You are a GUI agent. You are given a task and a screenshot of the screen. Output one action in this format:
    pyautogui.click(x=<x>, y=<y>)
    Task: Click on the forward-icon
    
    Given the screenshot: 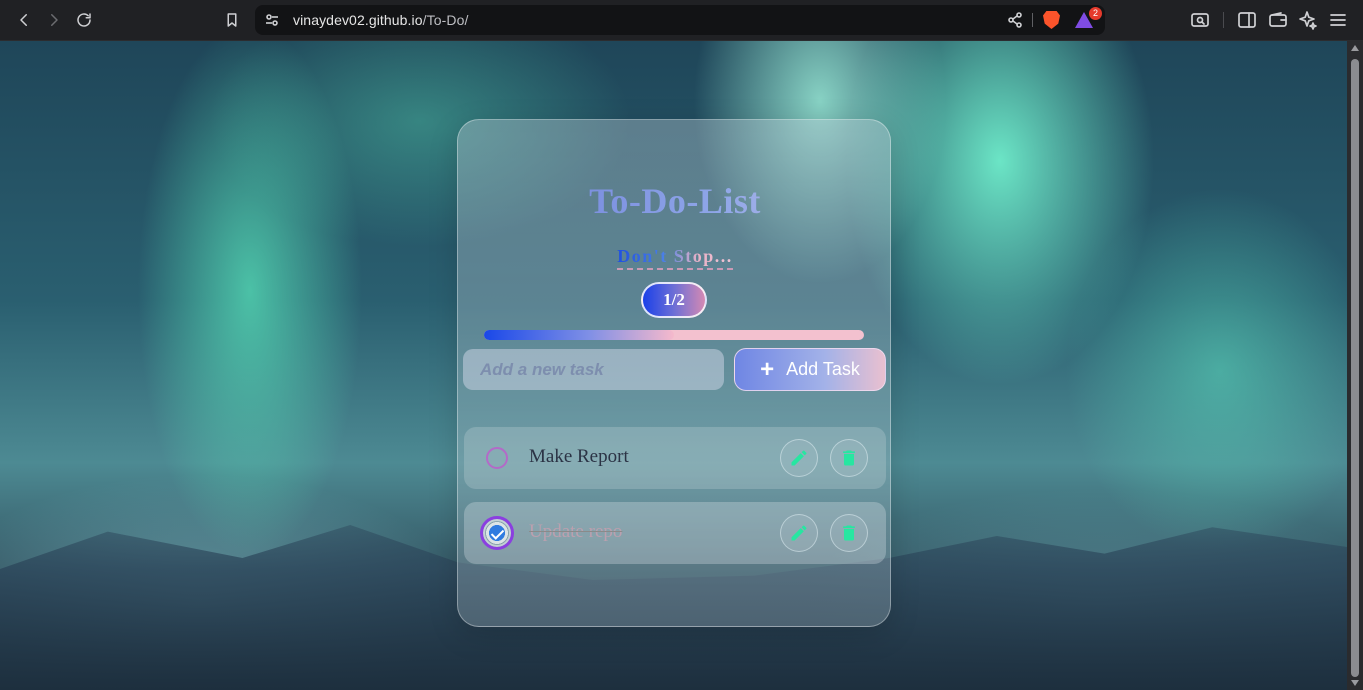 What is the action you would take?
    pyautogui.click(x=54, y=20)
    